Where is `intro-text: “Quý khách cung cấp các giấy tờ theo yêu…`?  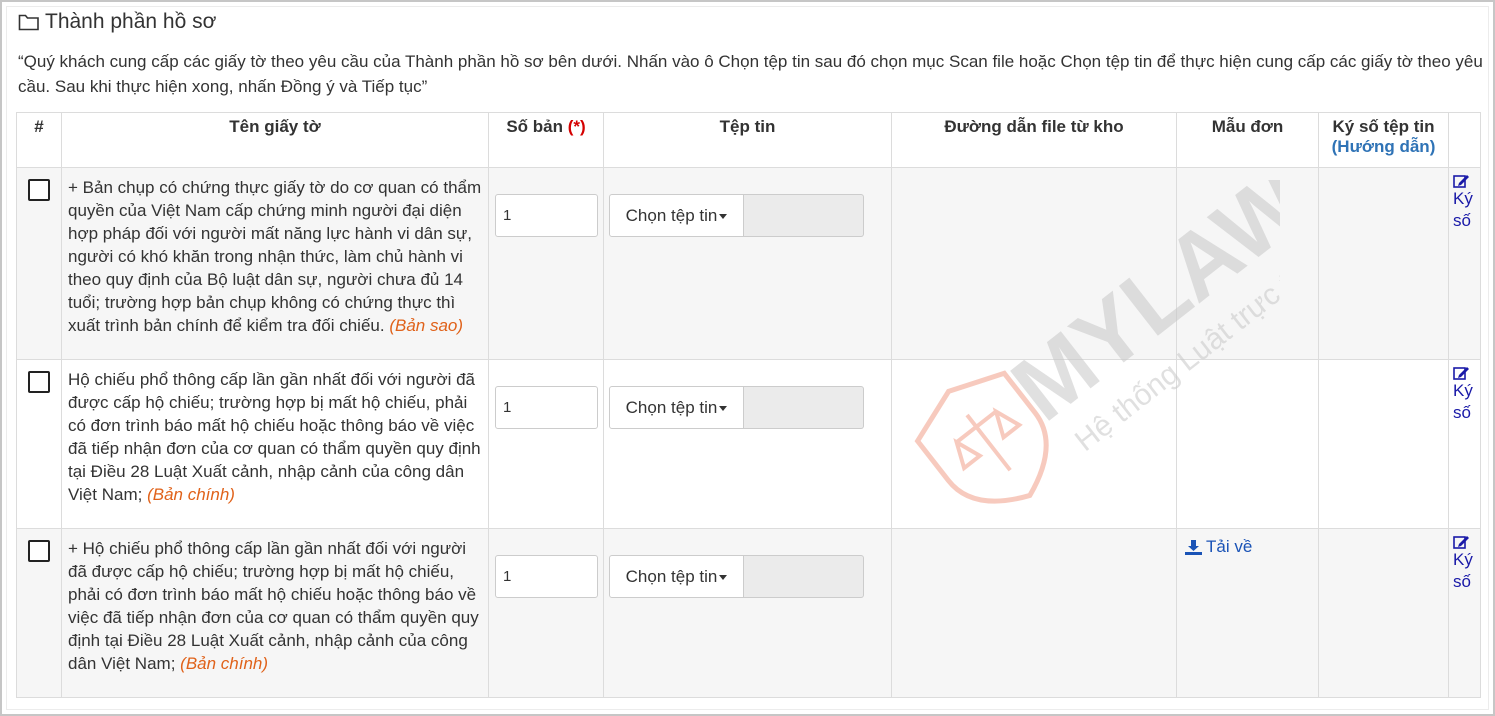 intro-text: “Quý khách cung cấp các giấy tờ theo yêu… is located at coordinates (750, 74).